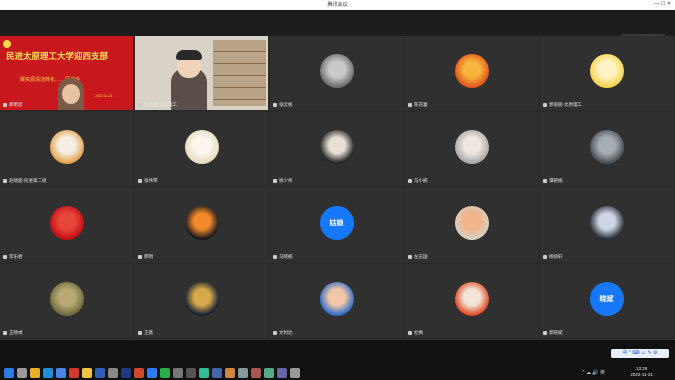  What do you see at coordinates (471, 149) in the screenshot?
I see `participant-tile: 马小楠` at bounding box center [471, 149].